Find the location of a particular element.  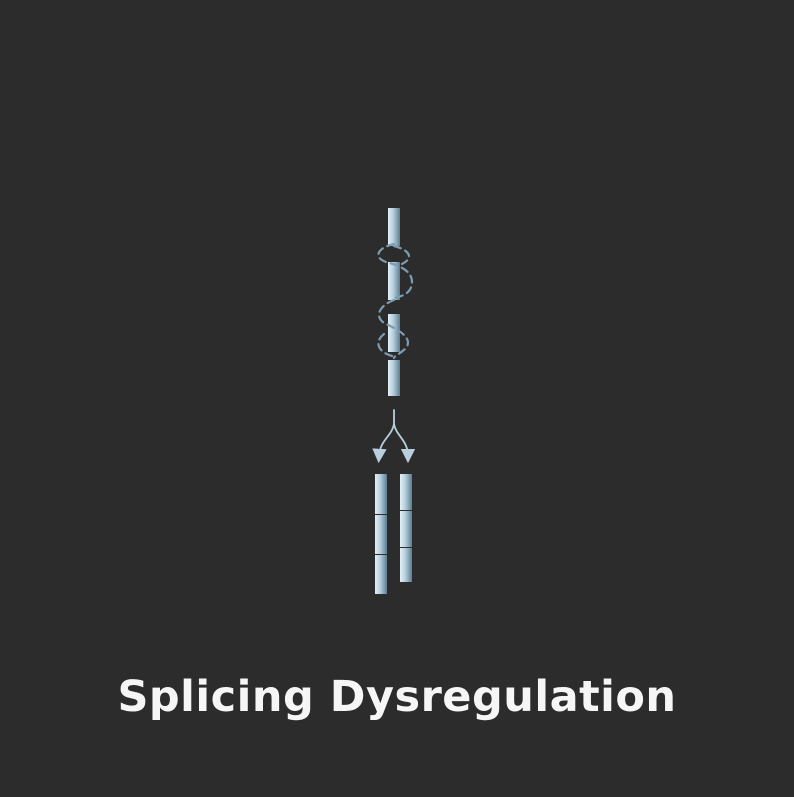

mrna-isoform-b-icon is located at coordinates (406, 528).